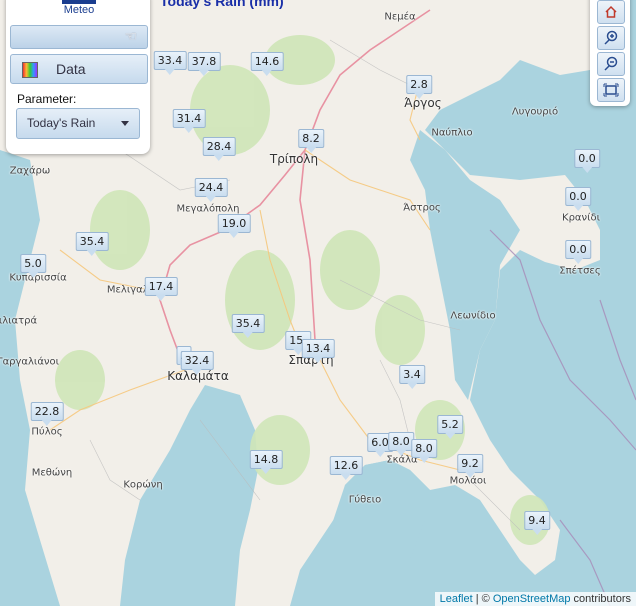 This screenshot has height=606, width=636. I want to click on place-label-zacharo: Ζαχάρω, so click(30, 171).